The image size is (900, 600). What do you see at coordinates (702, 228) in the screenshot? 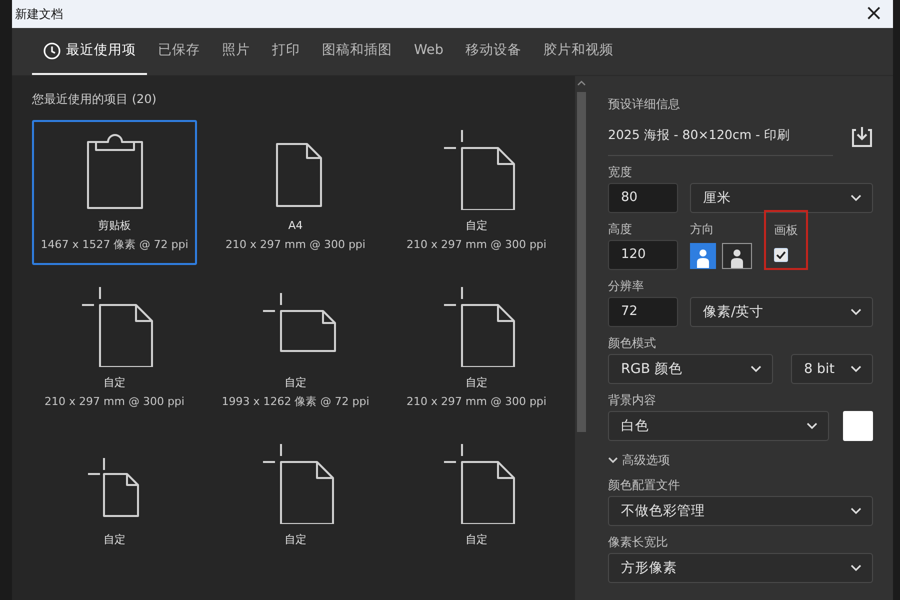
I see `field-label: 方向` at bounding box center [702, 228].